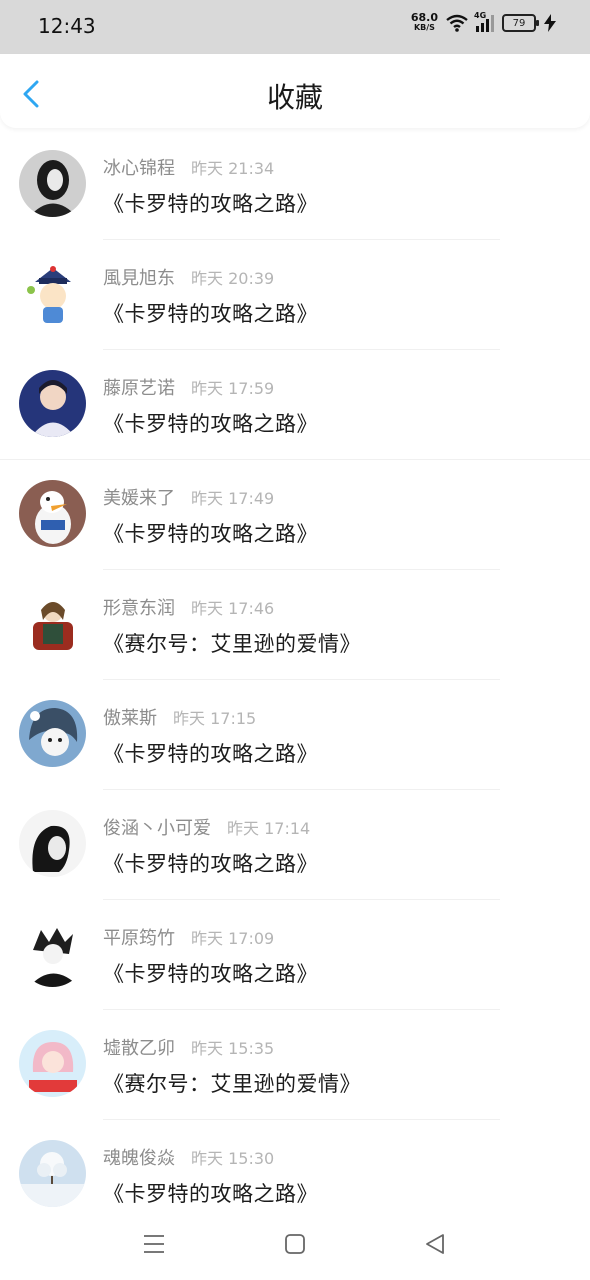  I want to click on user-name: 魂魄俊焱, so click(139, 1157).